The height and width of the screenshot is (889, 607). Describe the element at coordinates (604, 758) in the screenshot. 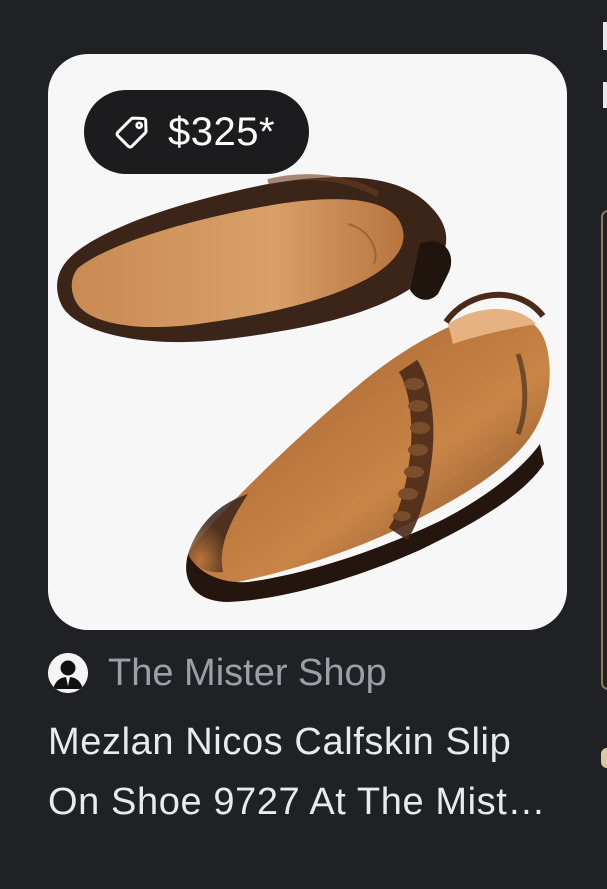

I see `neighbor-card-avatar` at that location.